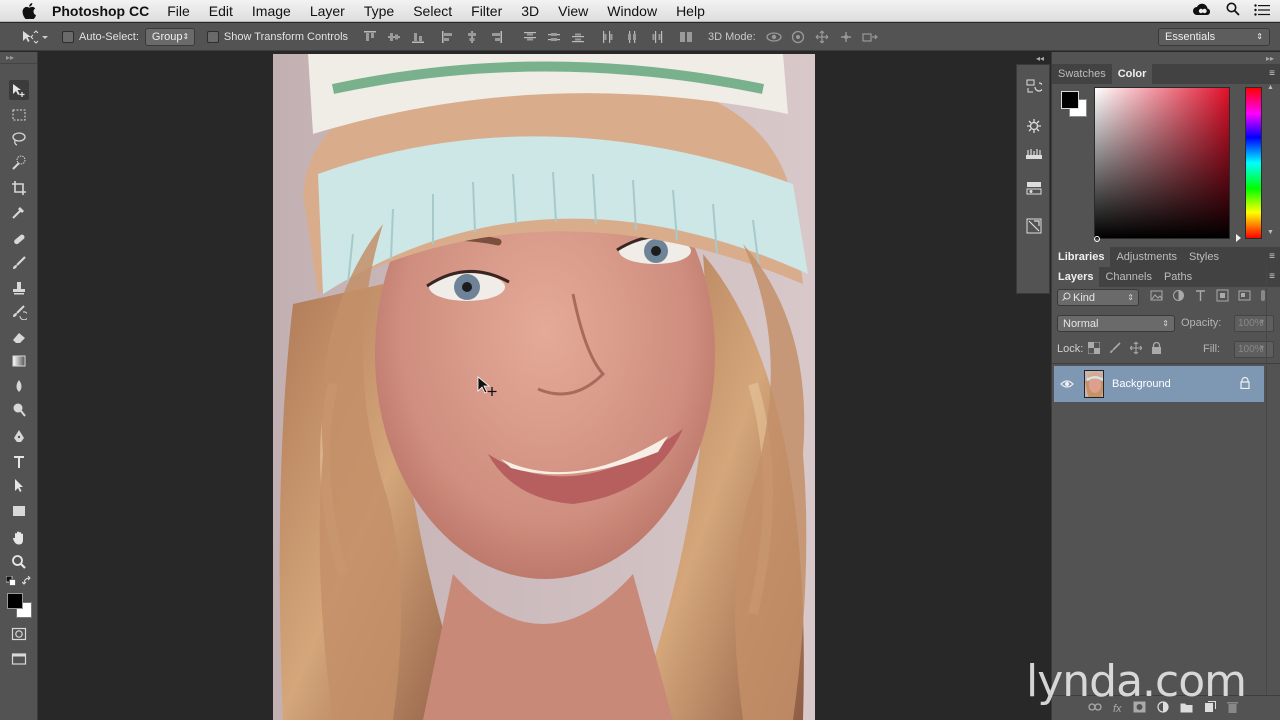 The image size is (1280, 720). I want to click on gradient-tool-icon, so click(19, 361).